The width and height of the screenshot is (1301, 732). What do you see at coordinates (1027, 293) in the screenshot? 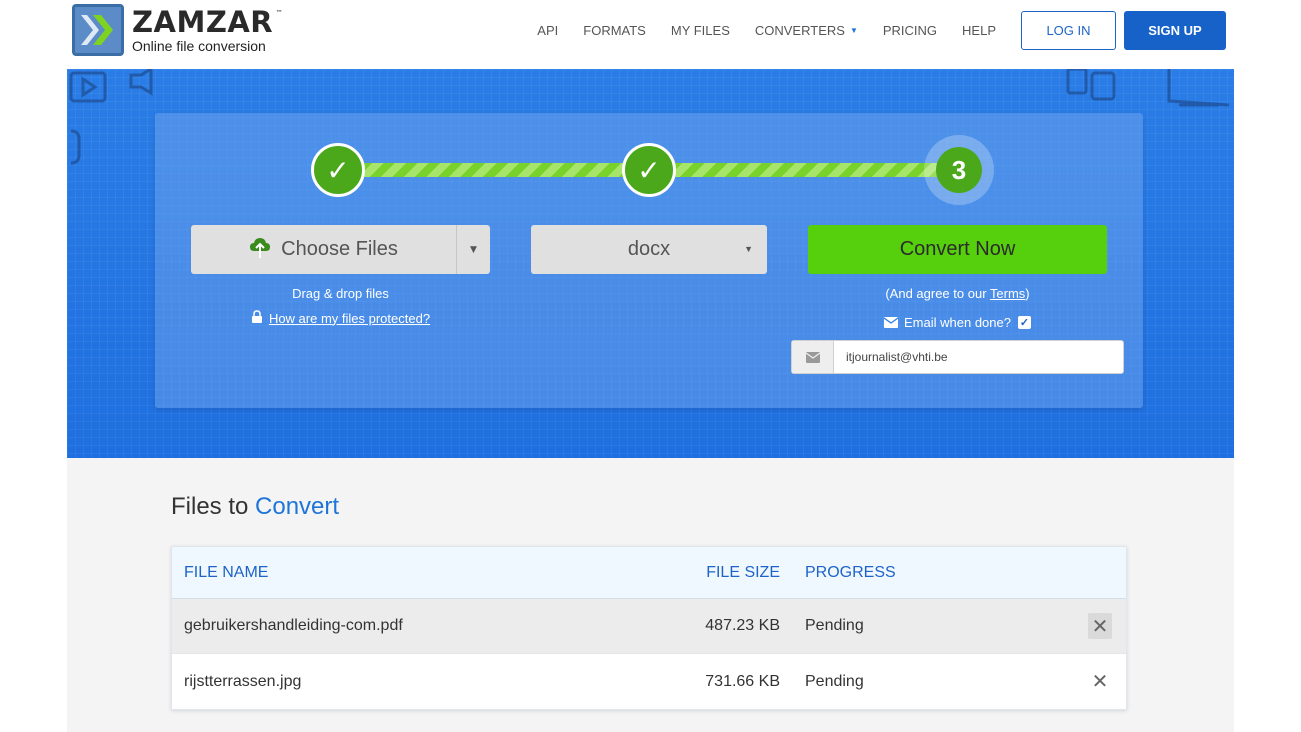
I see `agree-suffix: )` at bounding box center [1027, 293].